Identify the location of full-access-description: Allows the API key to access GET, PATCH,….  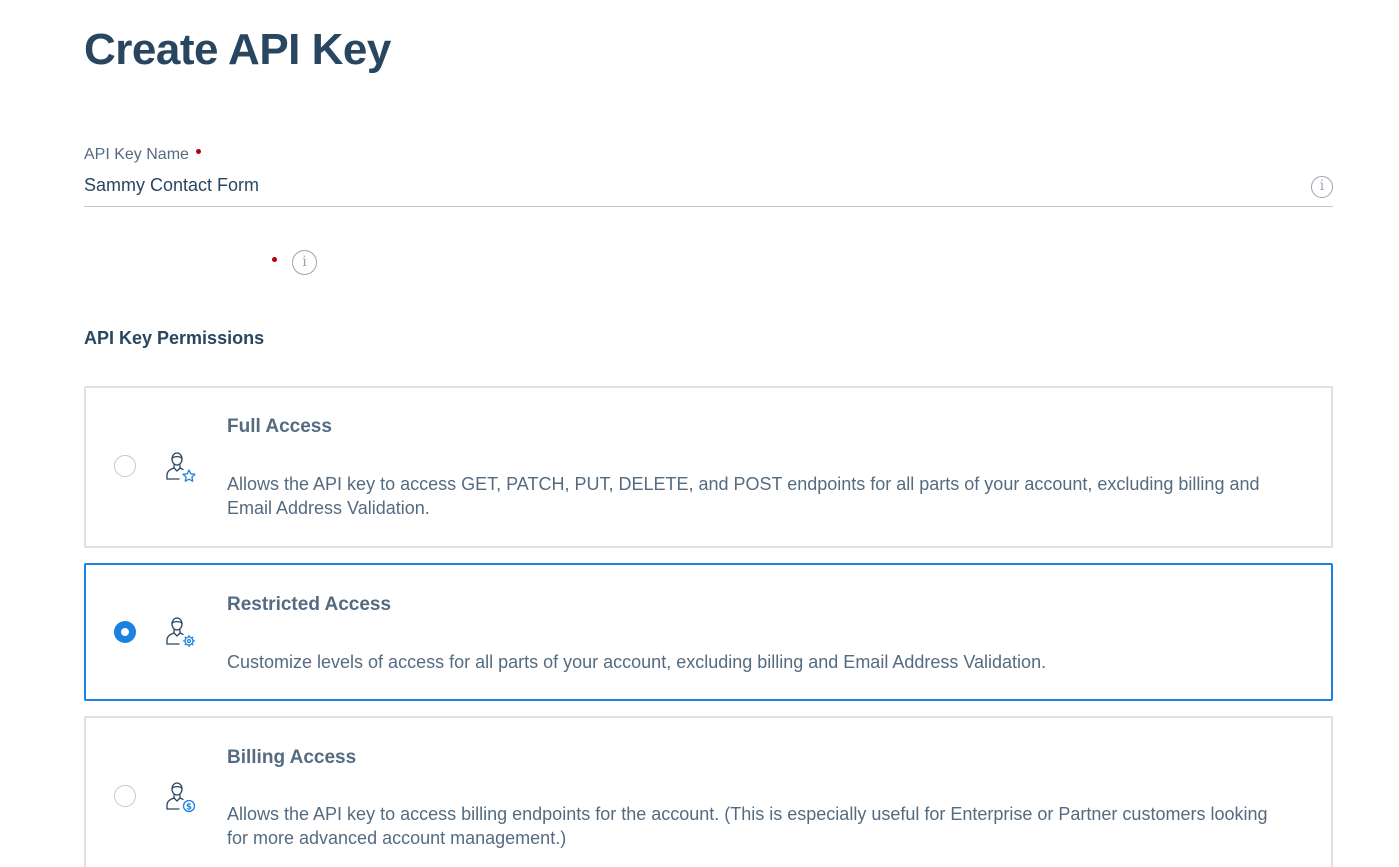
(743, 496).